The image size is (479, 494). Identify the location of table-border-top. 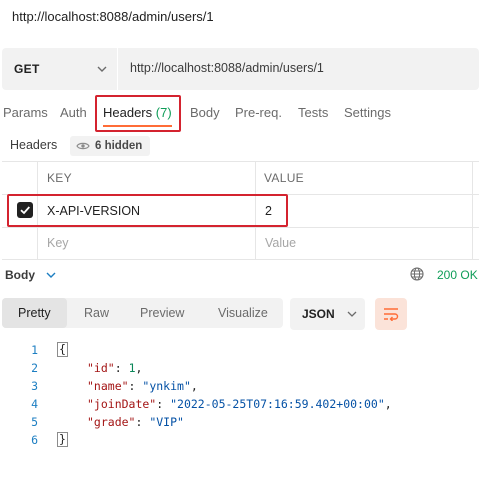
(240, 161).